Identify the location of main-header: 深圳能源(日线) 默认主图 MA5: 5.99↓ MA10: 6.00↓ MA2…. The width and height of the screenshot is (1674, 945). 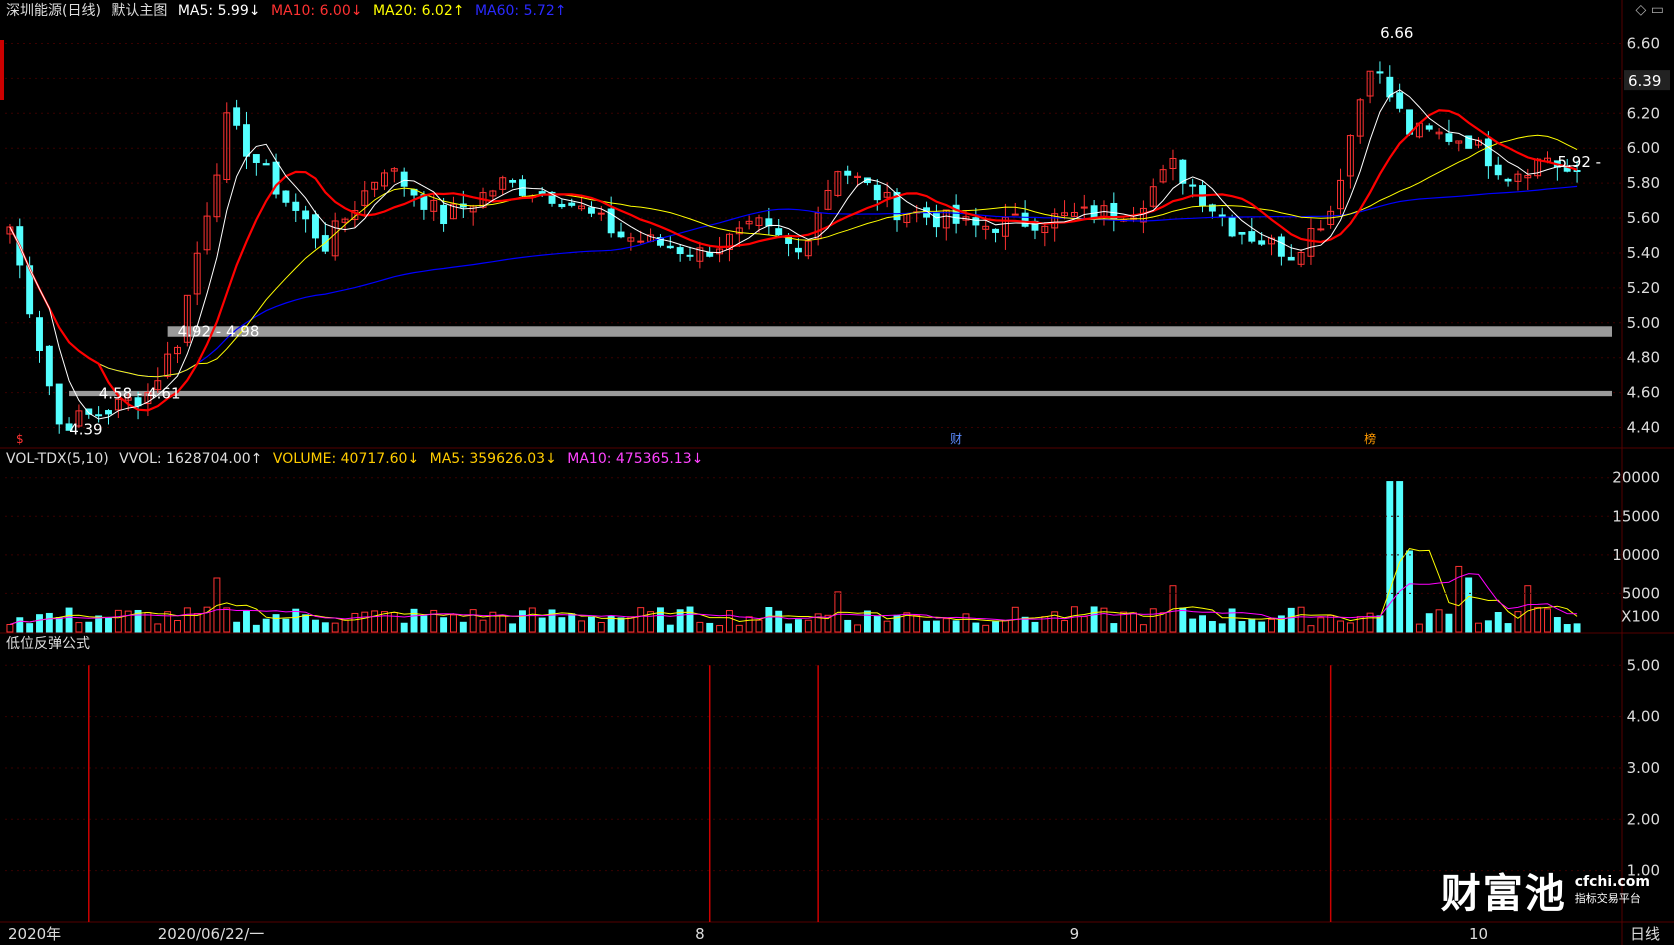
(286, 11).